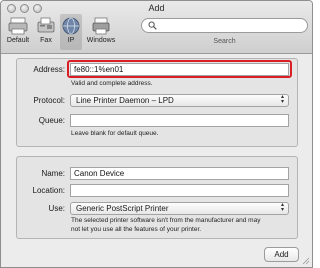  What do you see at coordinates (18, 40) in the screenshot?
I see `toolbar-default-label: Default` at bounding box center [18, 40].